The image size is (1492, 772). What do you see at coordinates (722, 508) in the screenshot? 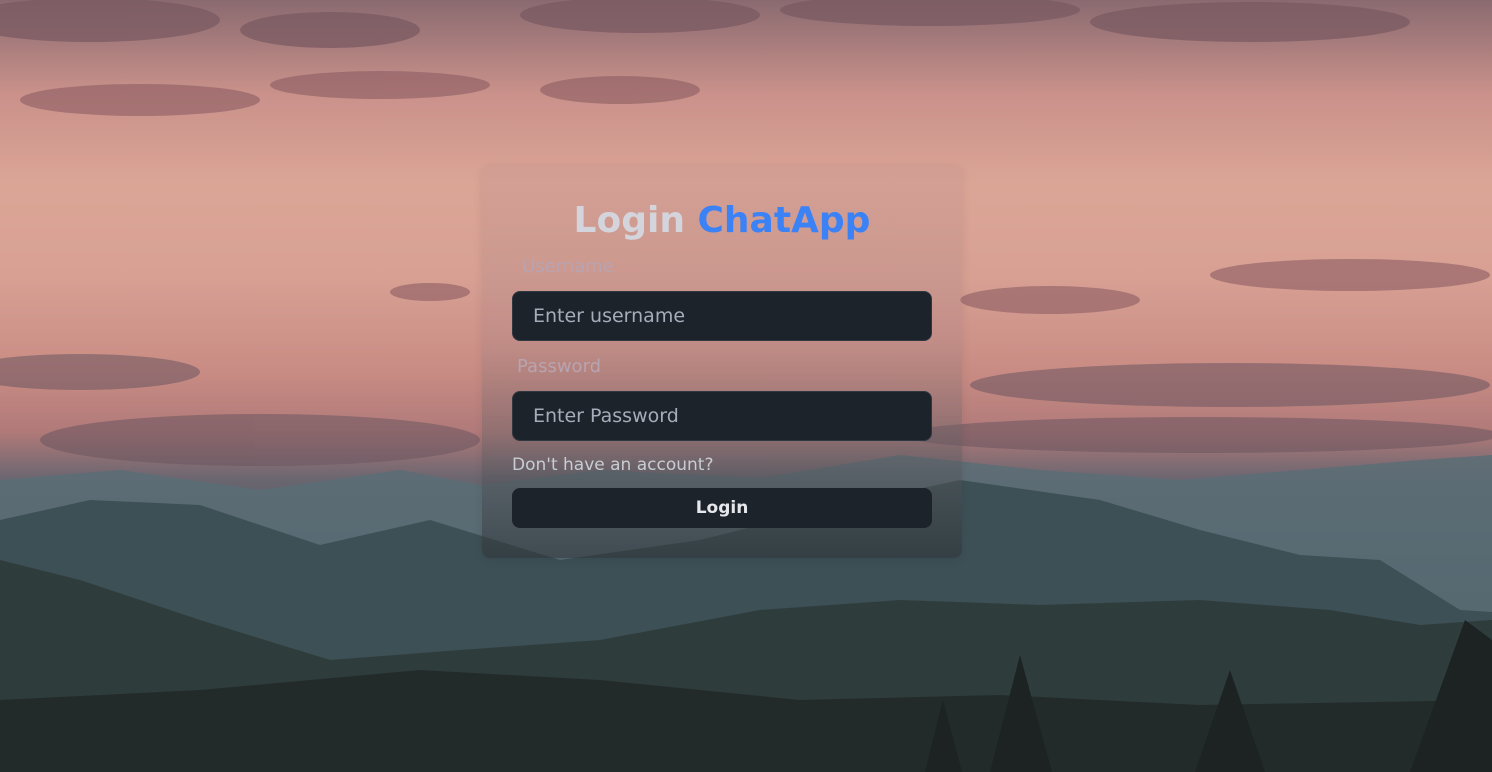
I see `login-button: Login` at bounding box center [722, 508].